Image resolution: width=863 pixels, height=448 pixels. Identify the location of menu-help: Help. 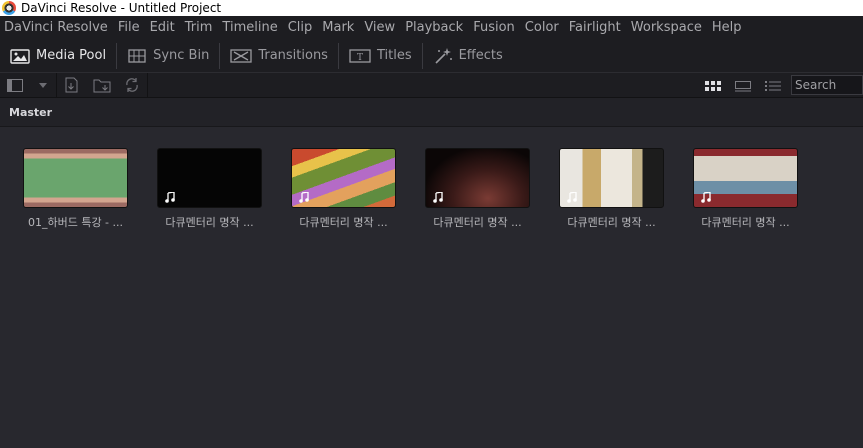
(728, 27).